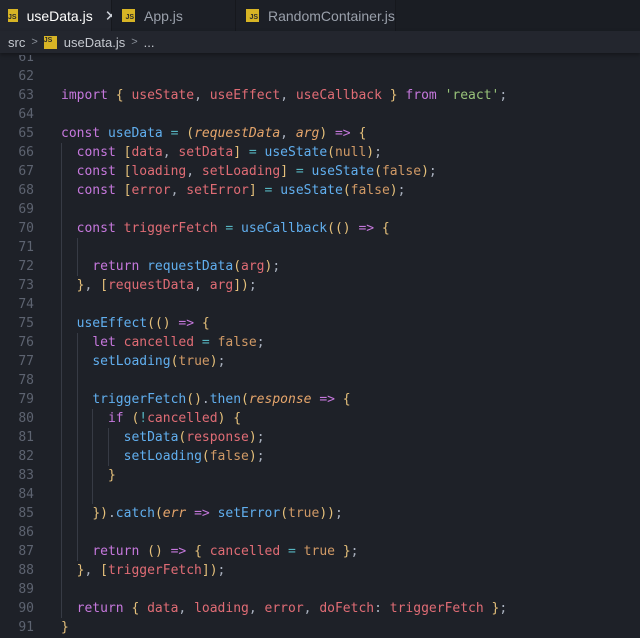 The width and height of the screenshot is (640, 638). I want to click on line-number: 79, so click(26, 399).